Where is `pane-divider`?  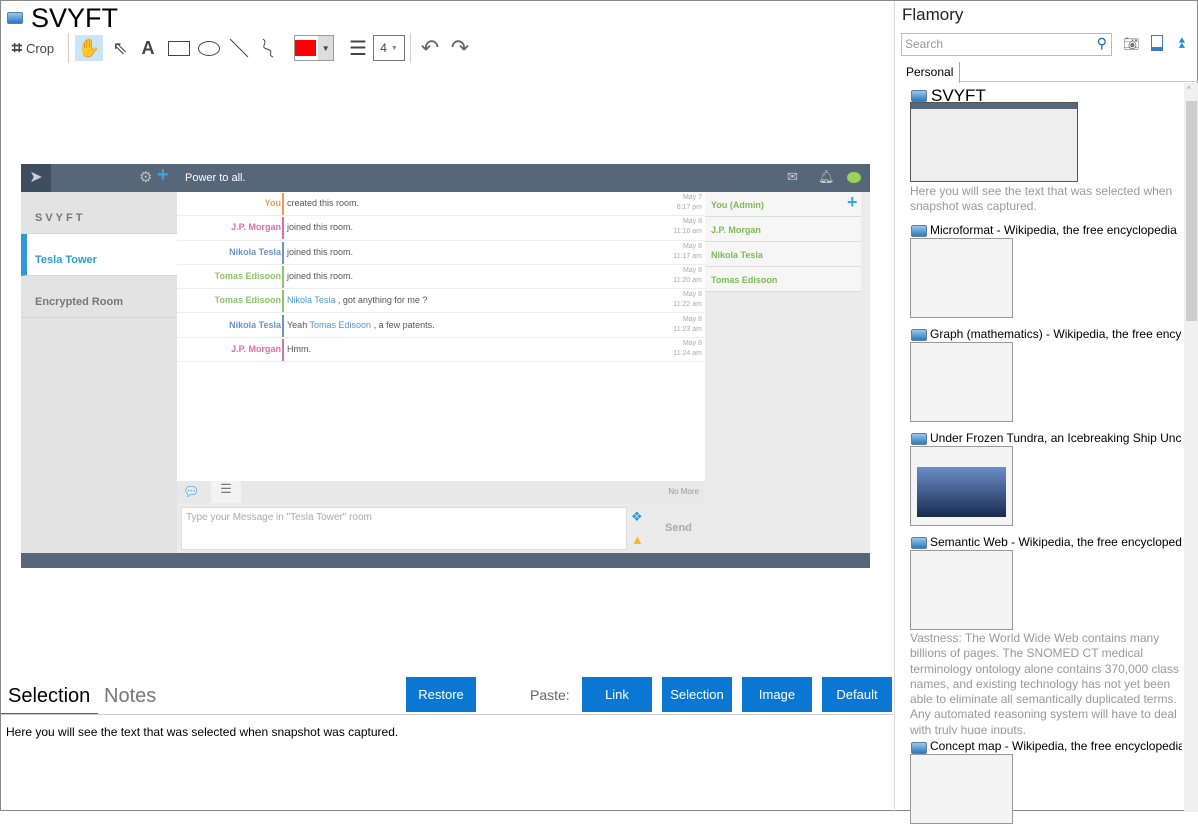 pane-divider is located at coordinates (894, 406).